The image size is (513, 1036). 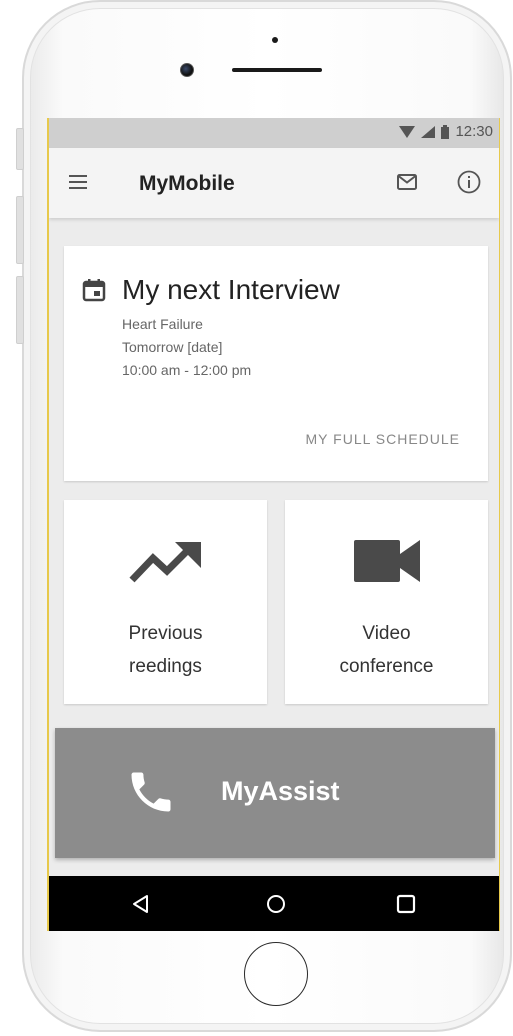 I want to click on previous-readings-tile: Previous reedings, so click(x=165, y=602).